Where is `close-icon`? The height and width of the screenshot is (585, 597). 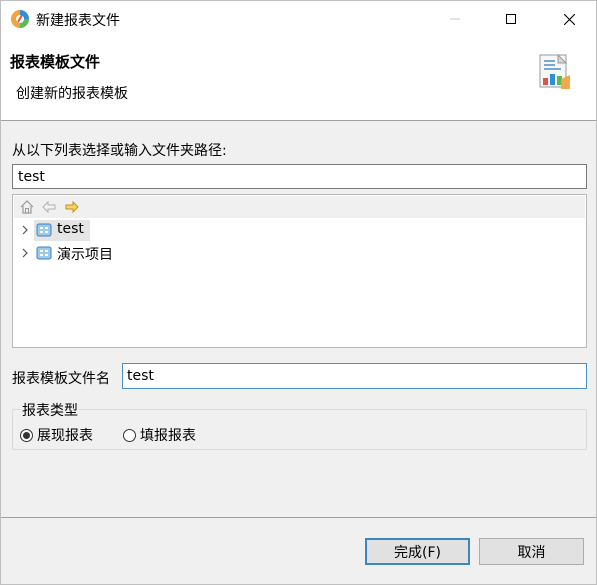
close-icon is located at coordinates (569, 19).